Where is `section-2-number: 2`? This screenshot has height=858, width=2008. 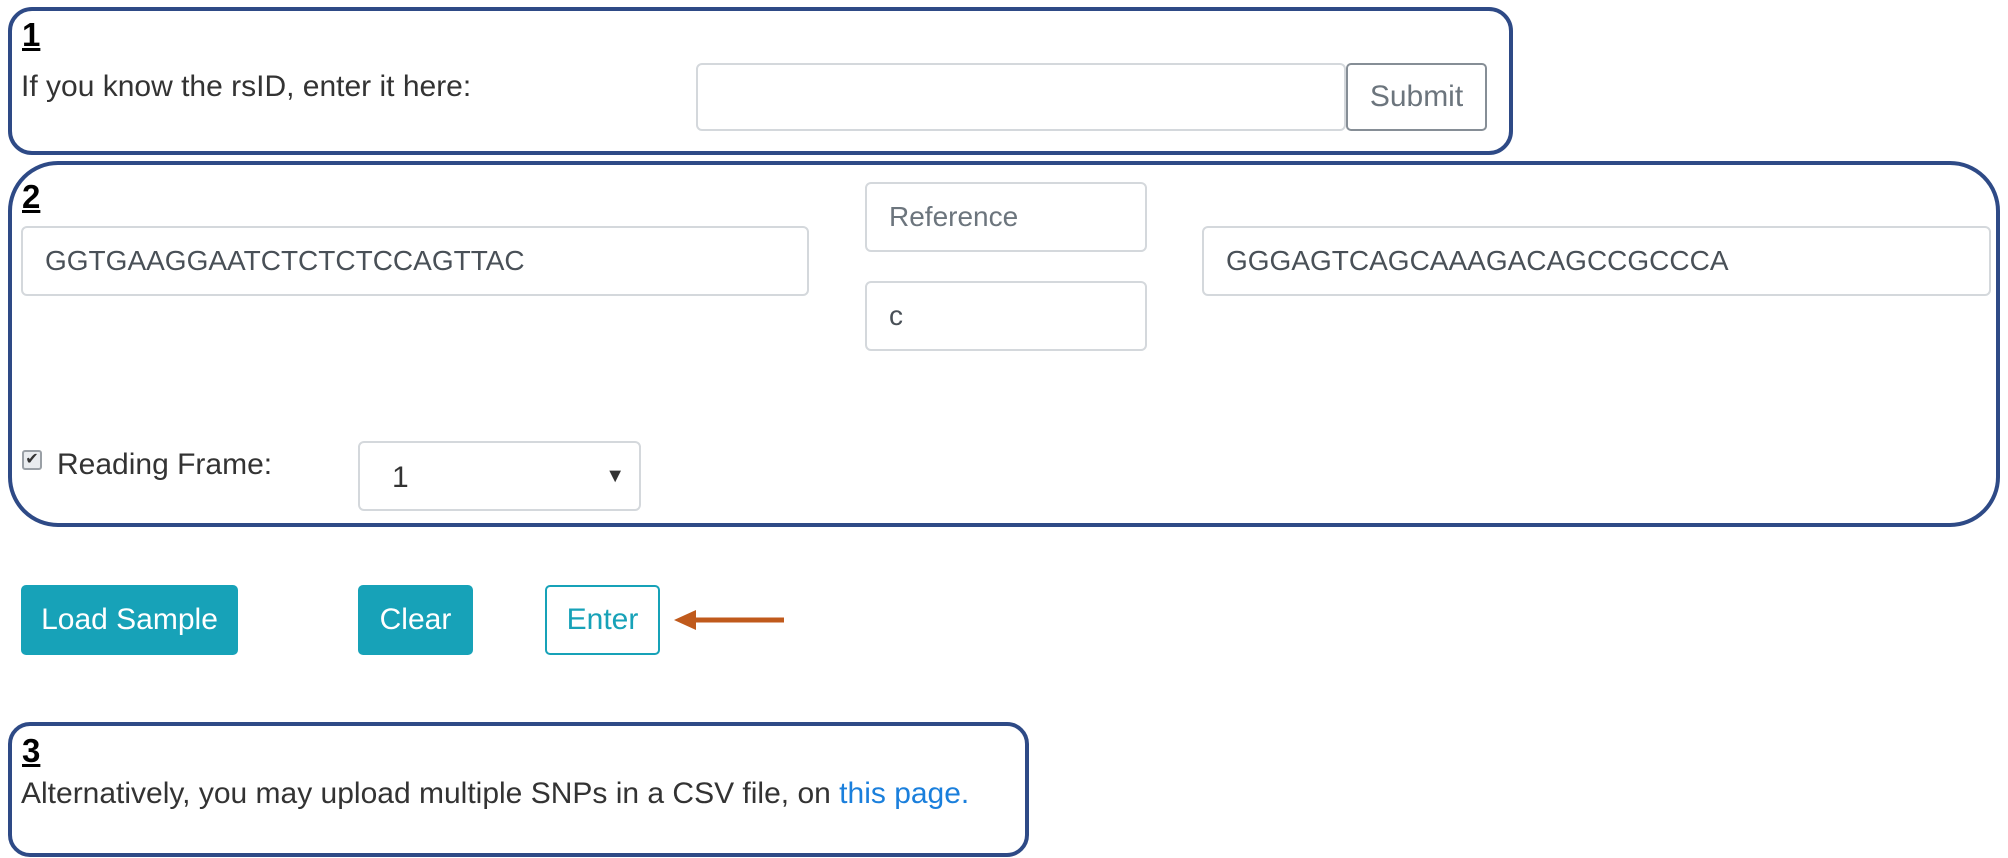 section-2-number: 2 is located at coordinates (31, 196).